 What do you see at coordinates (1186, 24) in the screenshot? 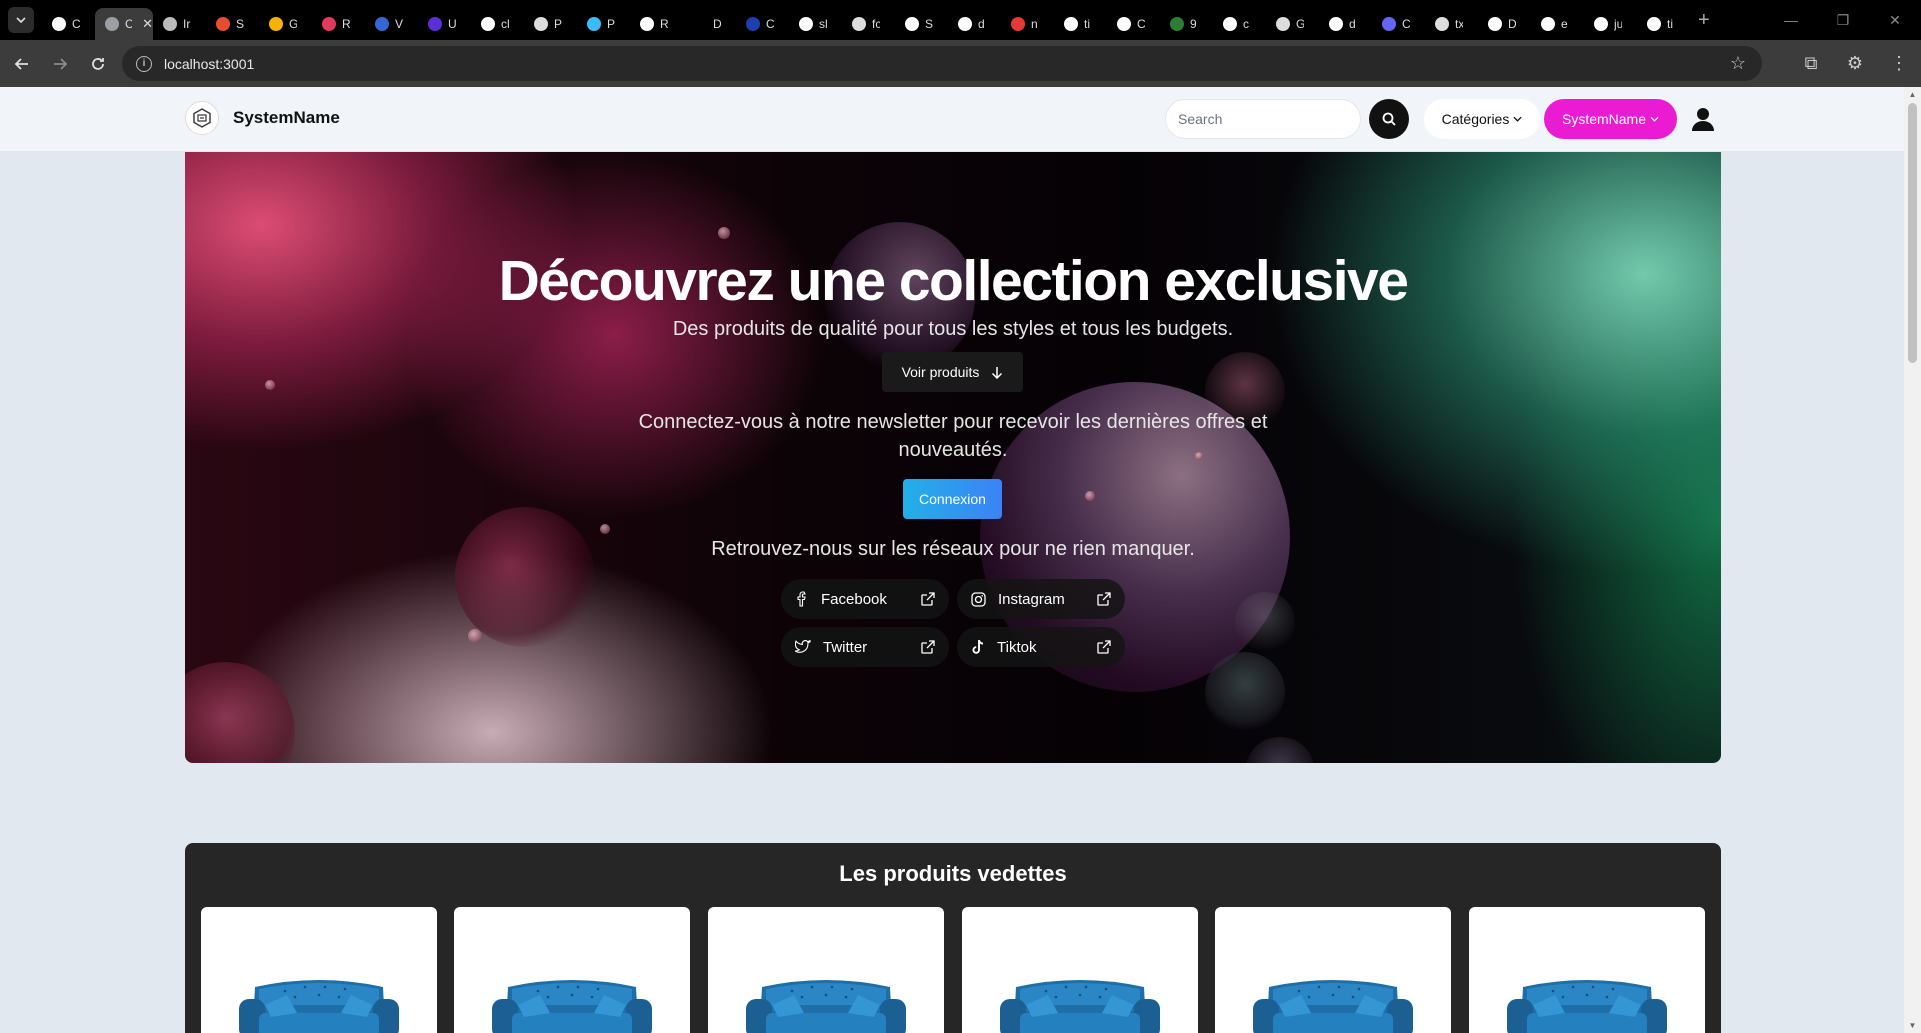
I see `browser-tab: 9` at bounding box center [1186, 24].